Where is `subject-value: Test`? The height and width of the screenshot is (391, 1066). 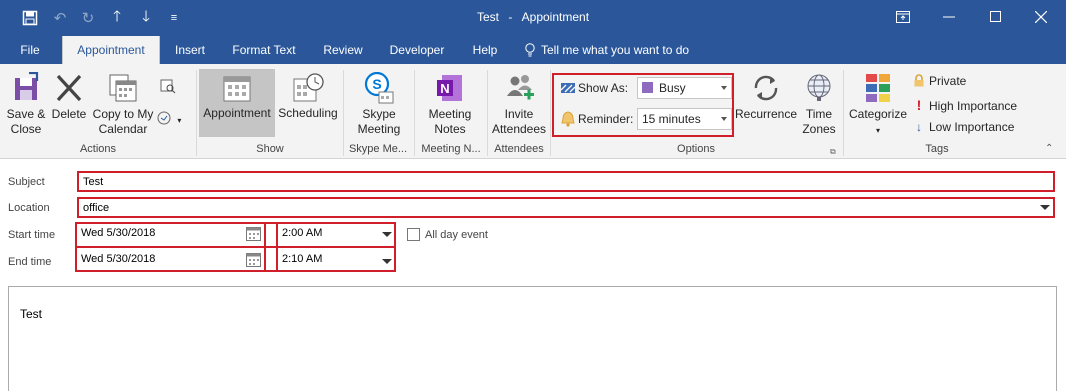 subject-value: Test is located at coordinates (93, 182).